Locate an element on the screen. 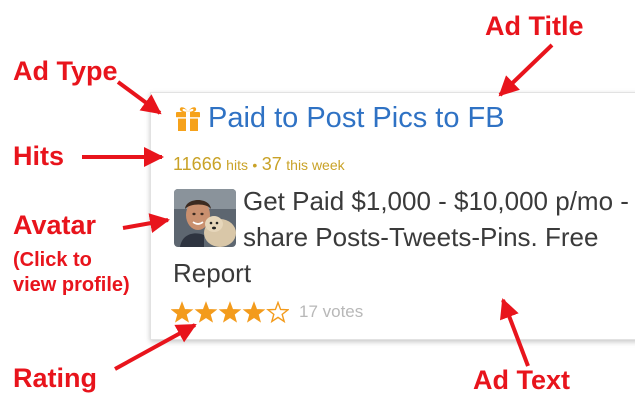  annotation-avatar-note: (Click to view profile) is located at coordinates (71, 272).